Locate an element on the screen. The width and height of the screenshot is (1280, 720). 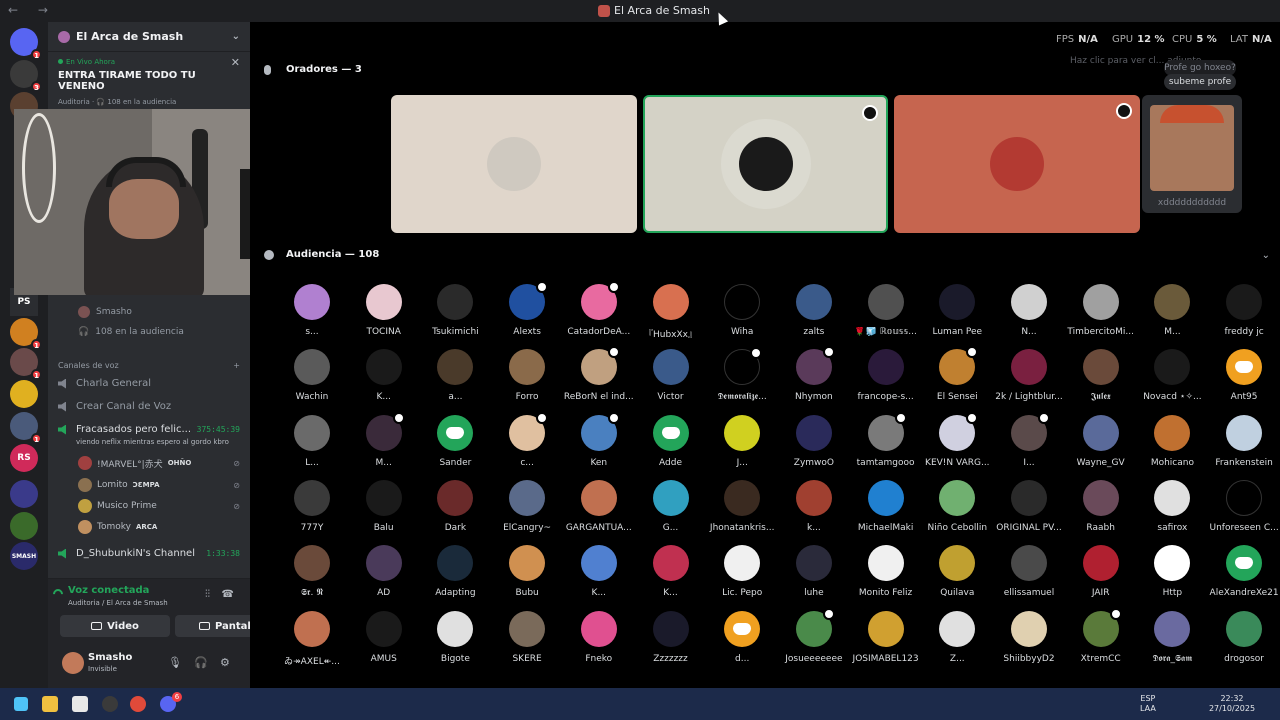
voice-channel-fracasados: Fracasados pero felic... 375:45:39 is located at coordinates (149, 429).